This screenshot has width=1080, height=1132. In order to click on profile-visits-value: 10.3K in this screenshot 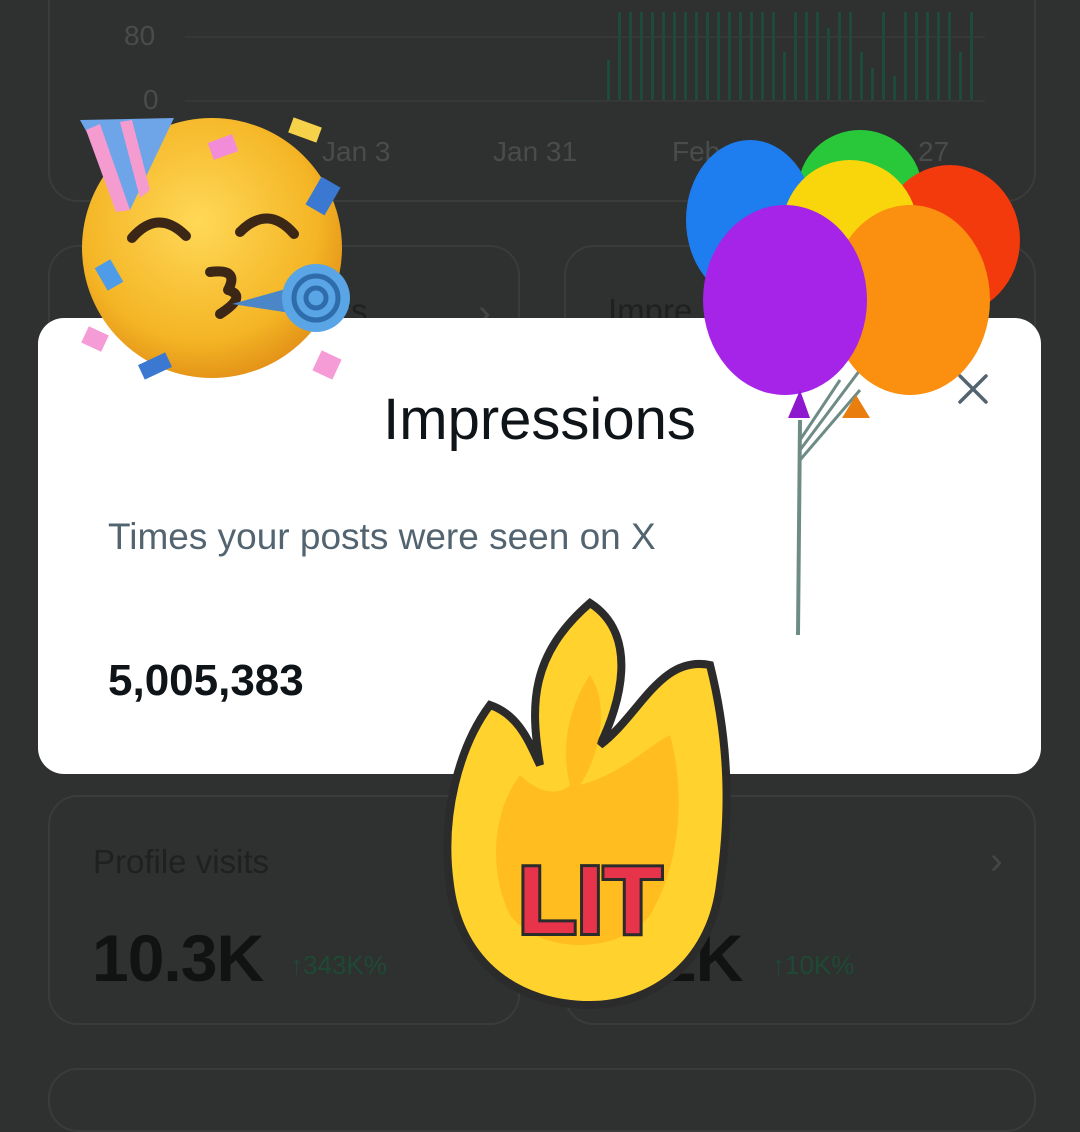, I will do `click(178, 958)`.